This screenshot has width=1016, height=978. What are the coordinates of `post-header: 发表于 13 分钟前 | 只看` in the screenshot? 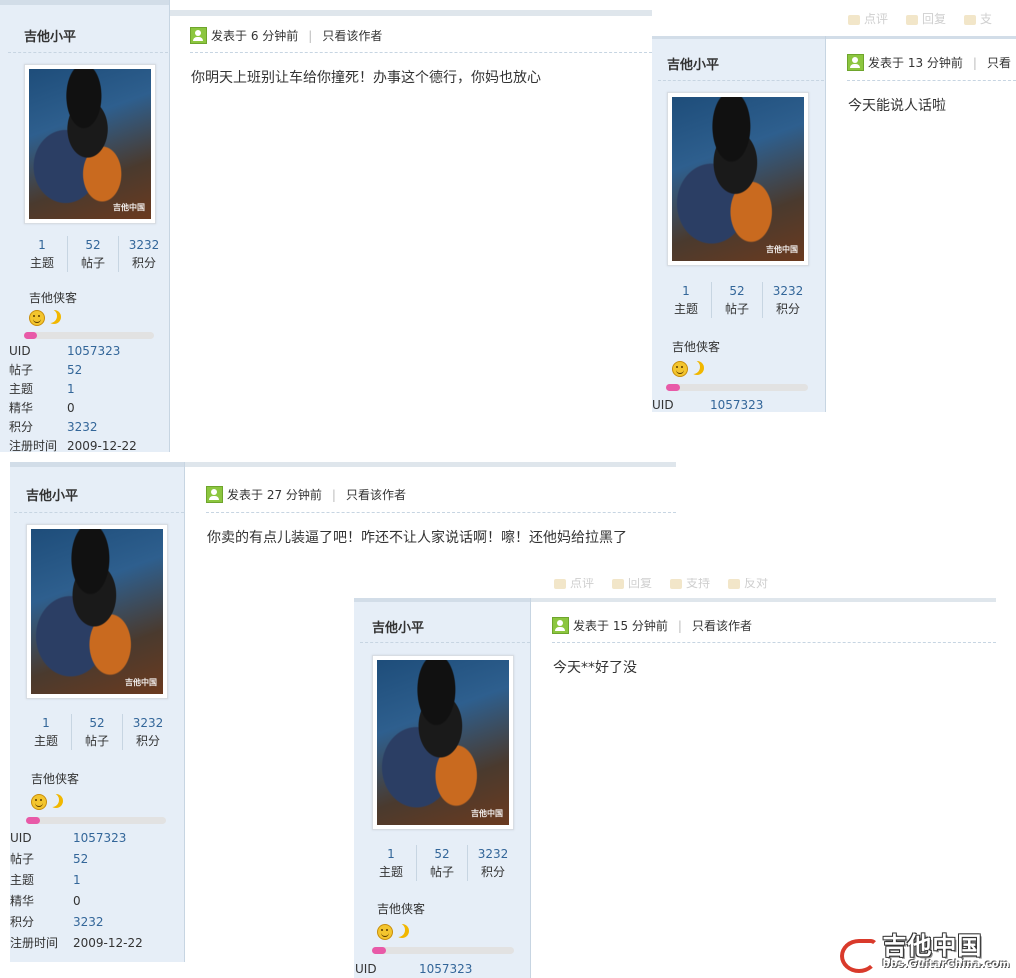 It's located at (929, 62).